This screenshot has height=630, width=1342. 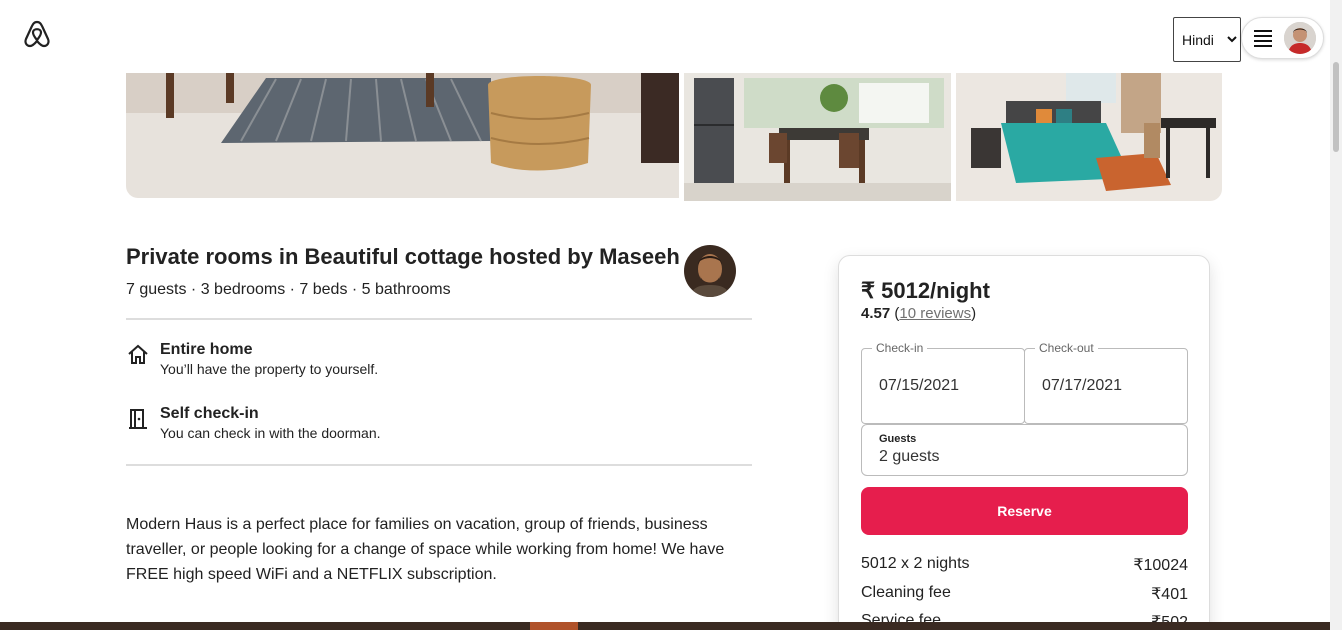 What do you see at coordinates (1336, 107) in the screenshot?
I see `scrollbar-thumb` at bounding box center [1336, 107].